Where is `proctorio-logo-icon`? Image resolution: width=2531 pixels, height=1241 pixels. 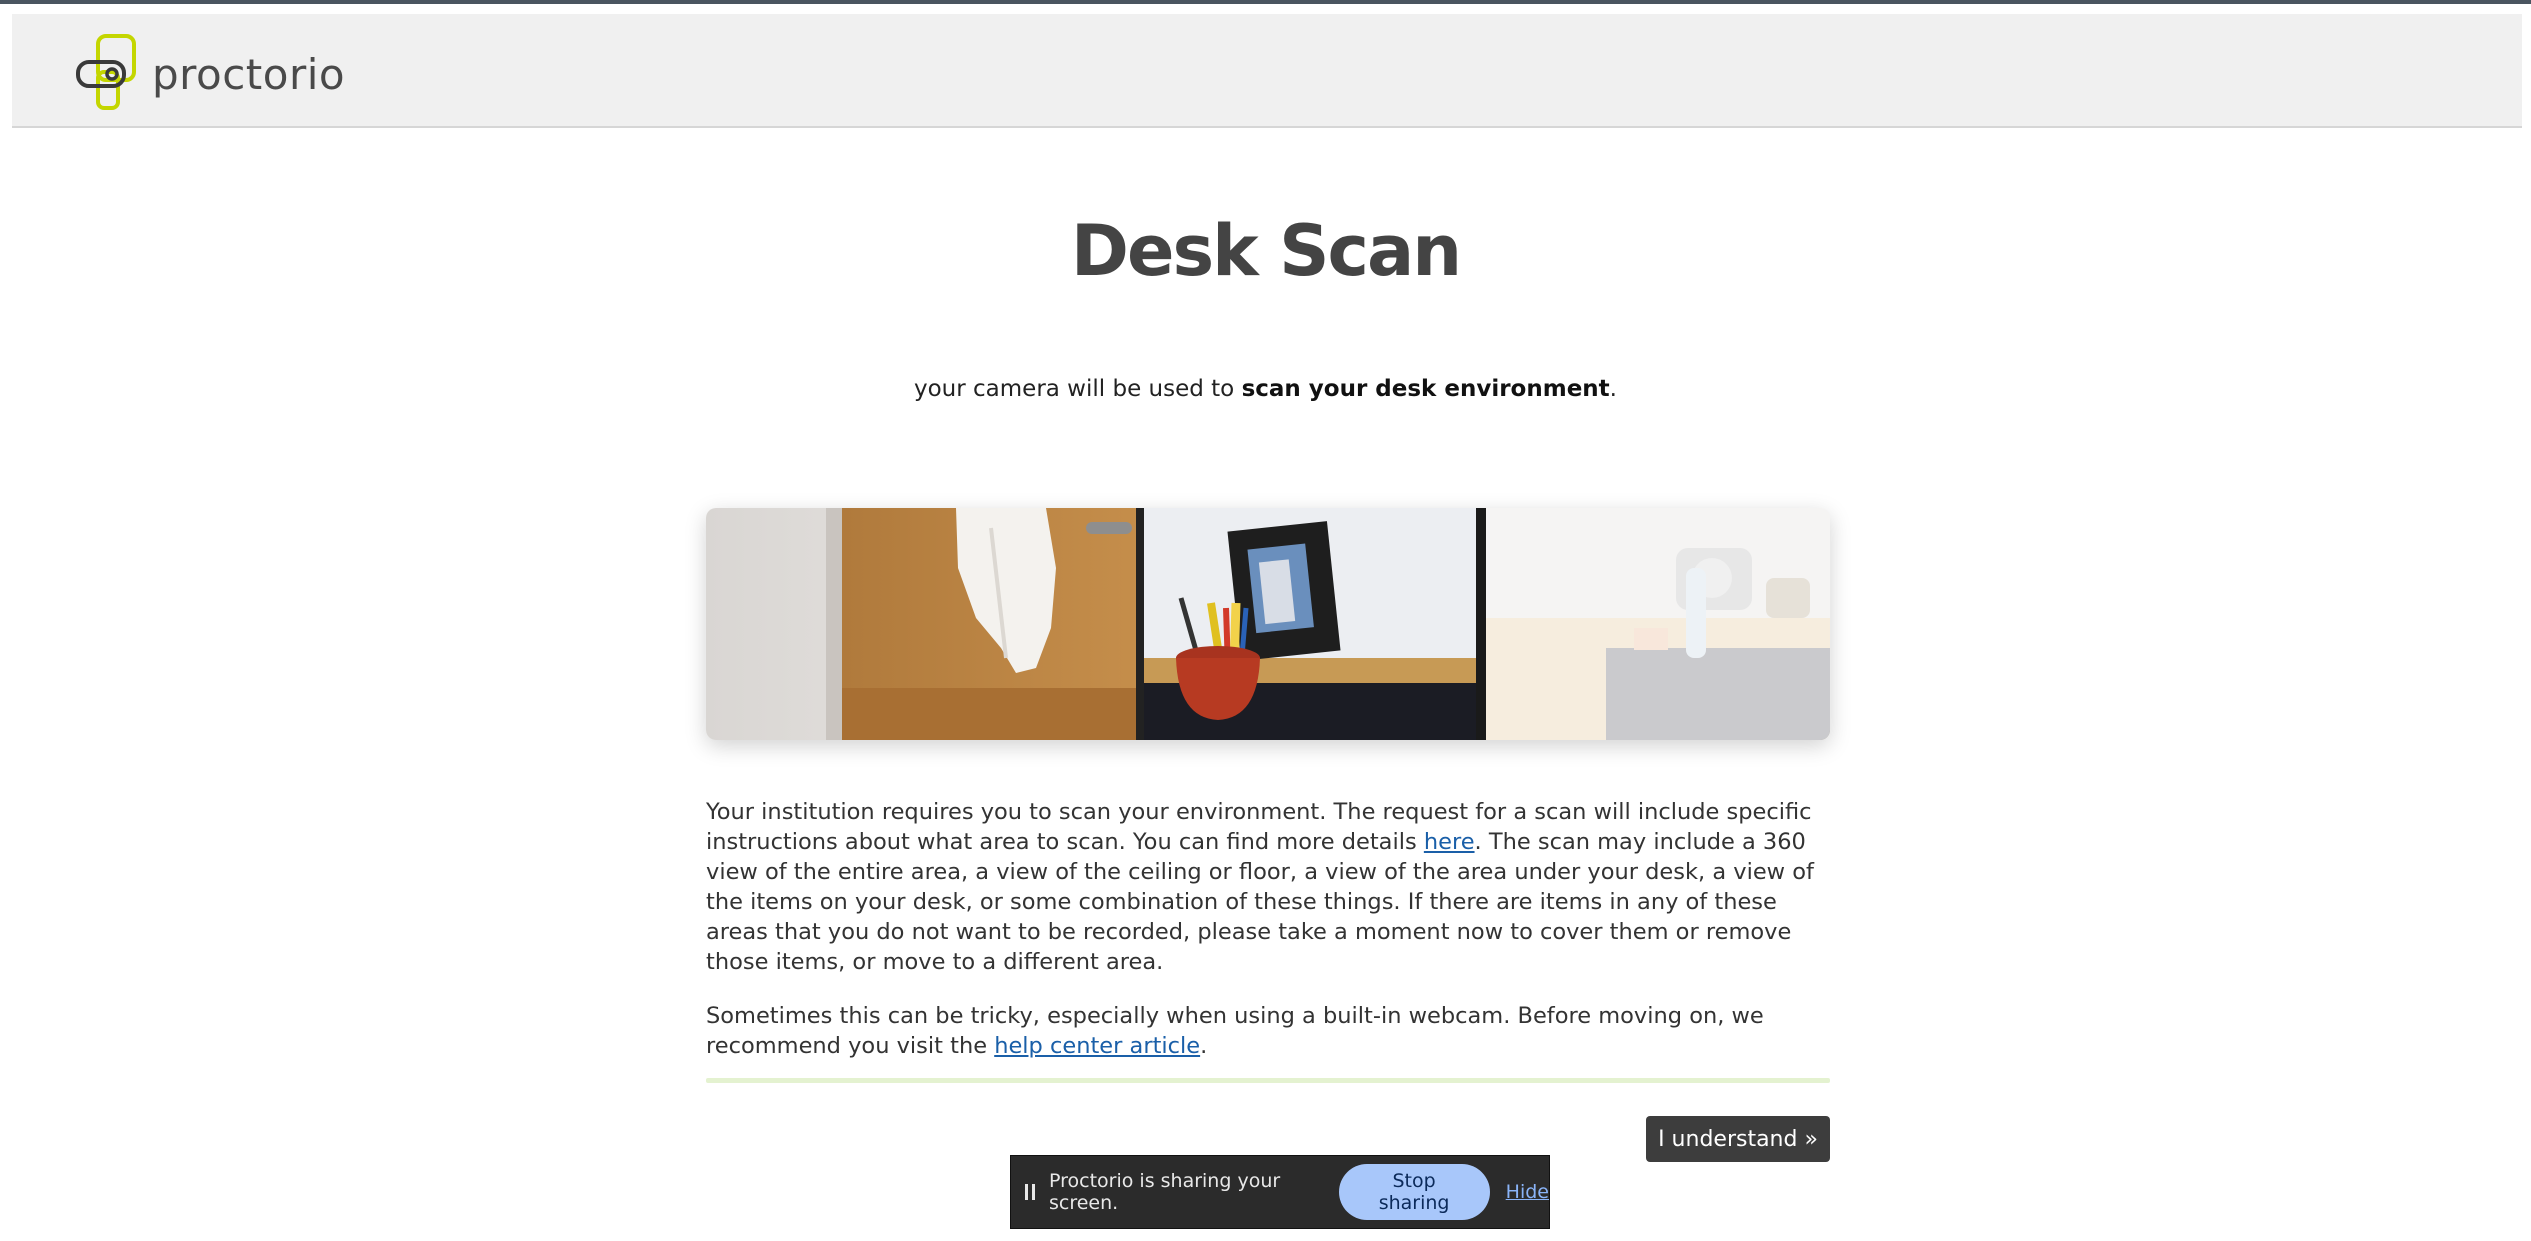
proctorio-logo-icon is located at coordinates (106, 72).